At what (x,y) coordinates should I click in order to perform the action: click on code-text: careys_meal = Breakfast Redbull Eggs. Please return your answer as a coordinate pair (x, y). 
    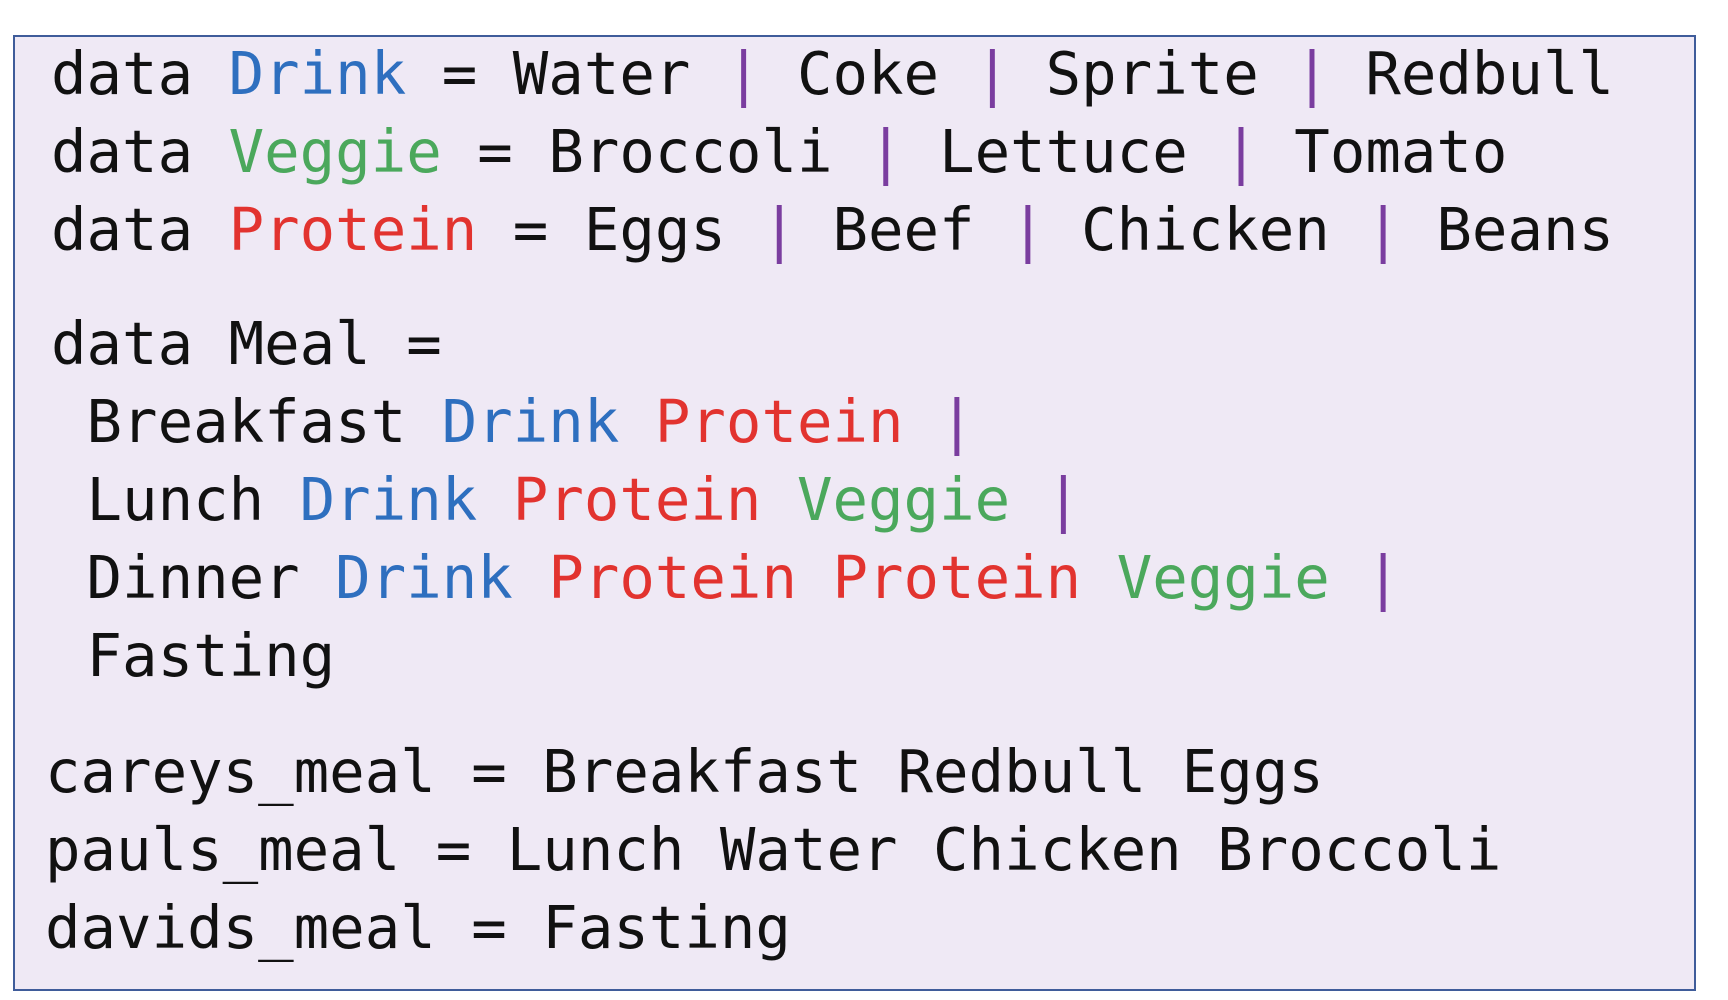
    Looking at the image, I should click on (684, 771).